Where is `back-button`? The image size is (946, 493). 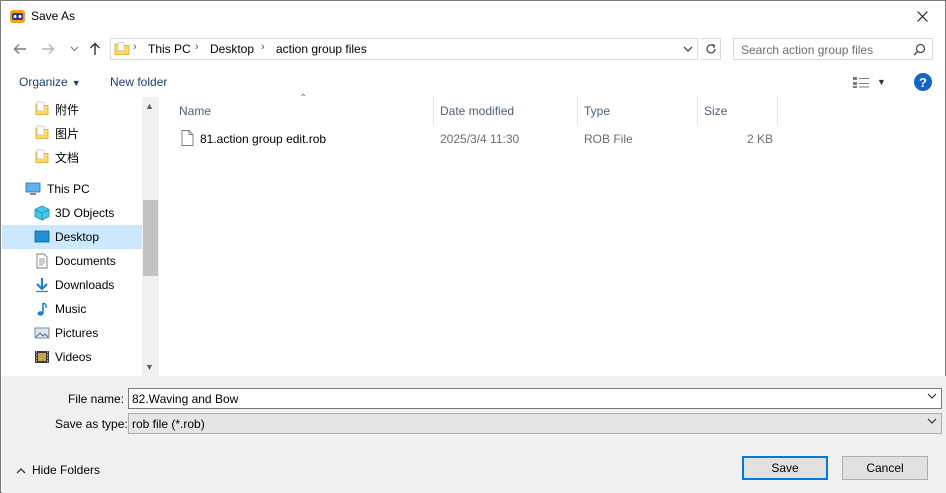
back-button is located at coordinates (20, 49).